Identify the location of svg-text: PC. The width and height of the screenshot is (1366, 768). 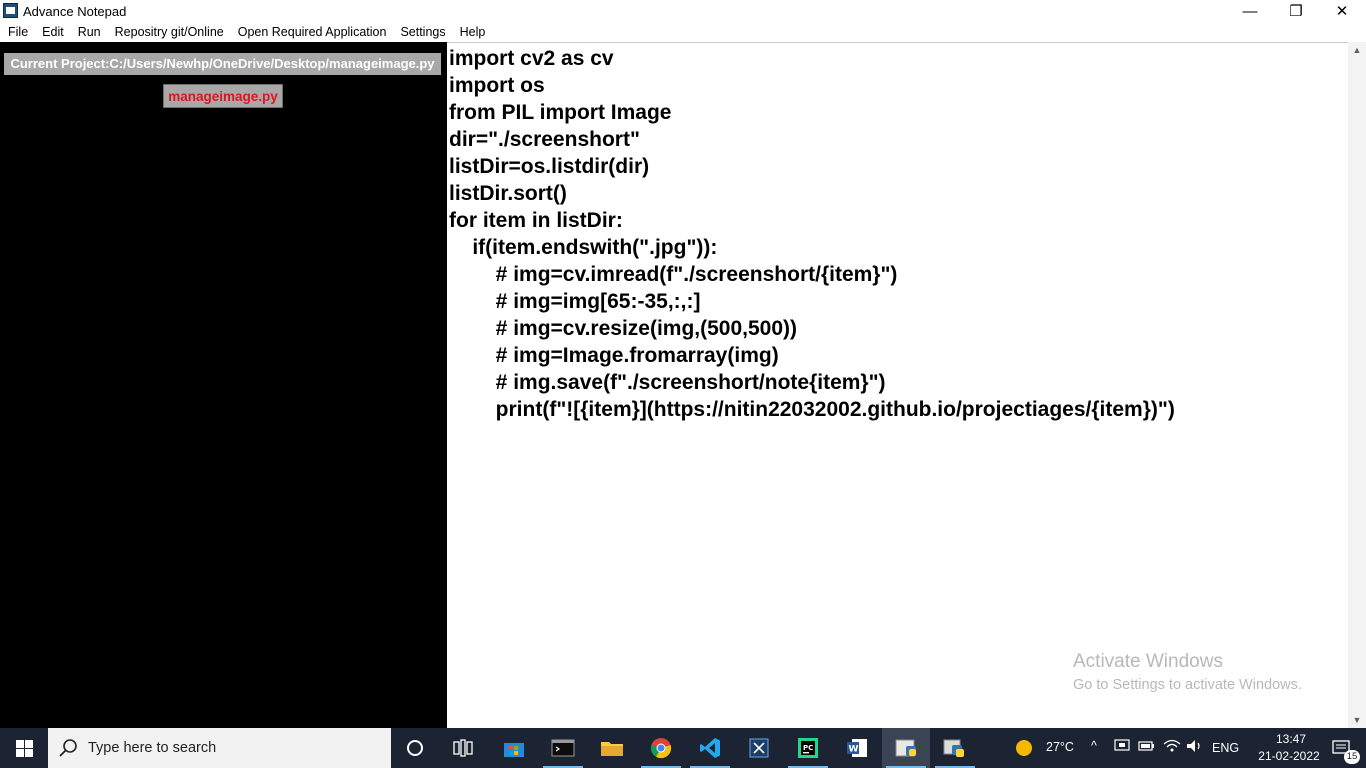
(808, 748).